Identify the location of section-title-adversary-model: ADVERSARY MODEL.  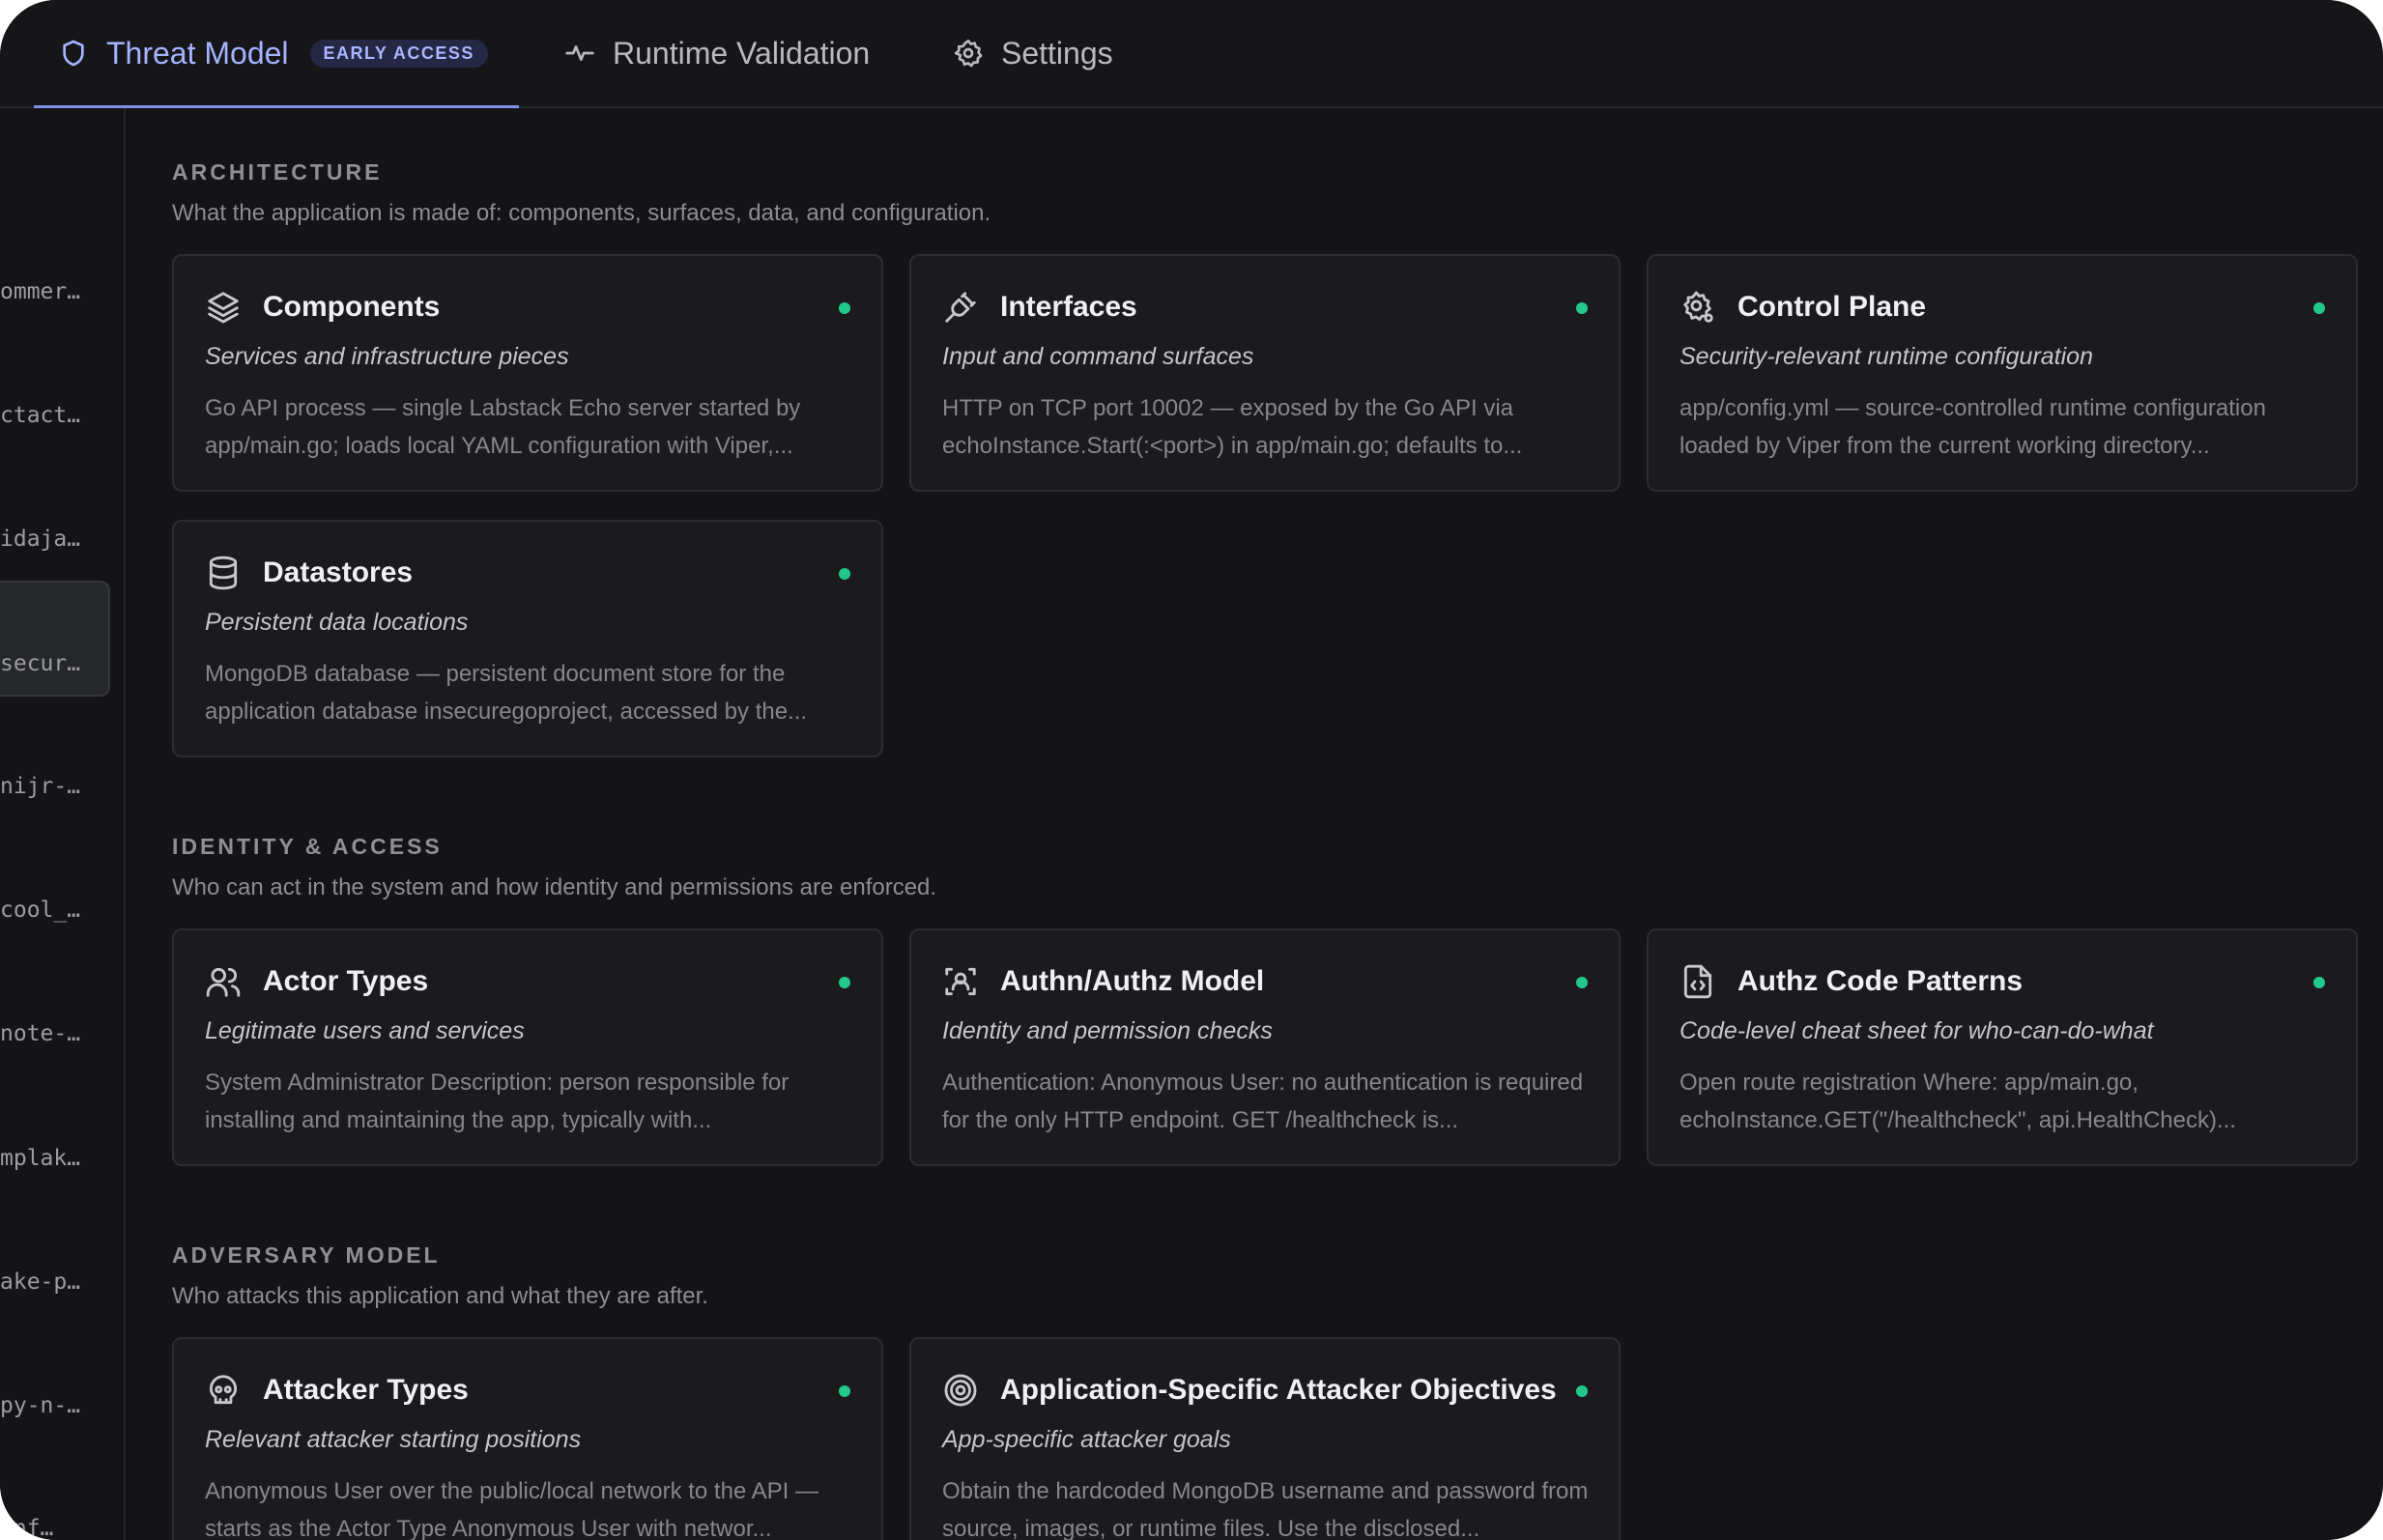
(306, 1255).